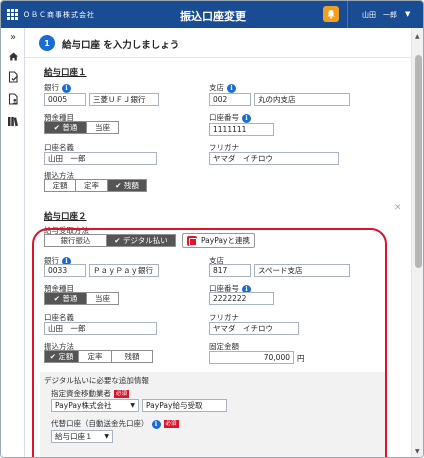 Image resolution: width=424 pixels, height=458 pixels. I want to click on account1-branch-label: 支店 i, so click(222, 87).